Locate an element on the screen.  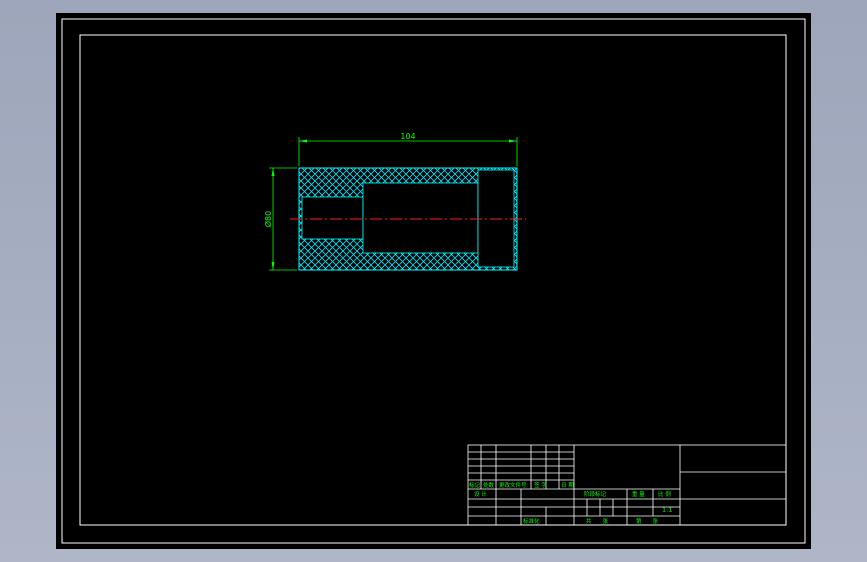
dimension-width: 104 is located at coordinates (408, 149).